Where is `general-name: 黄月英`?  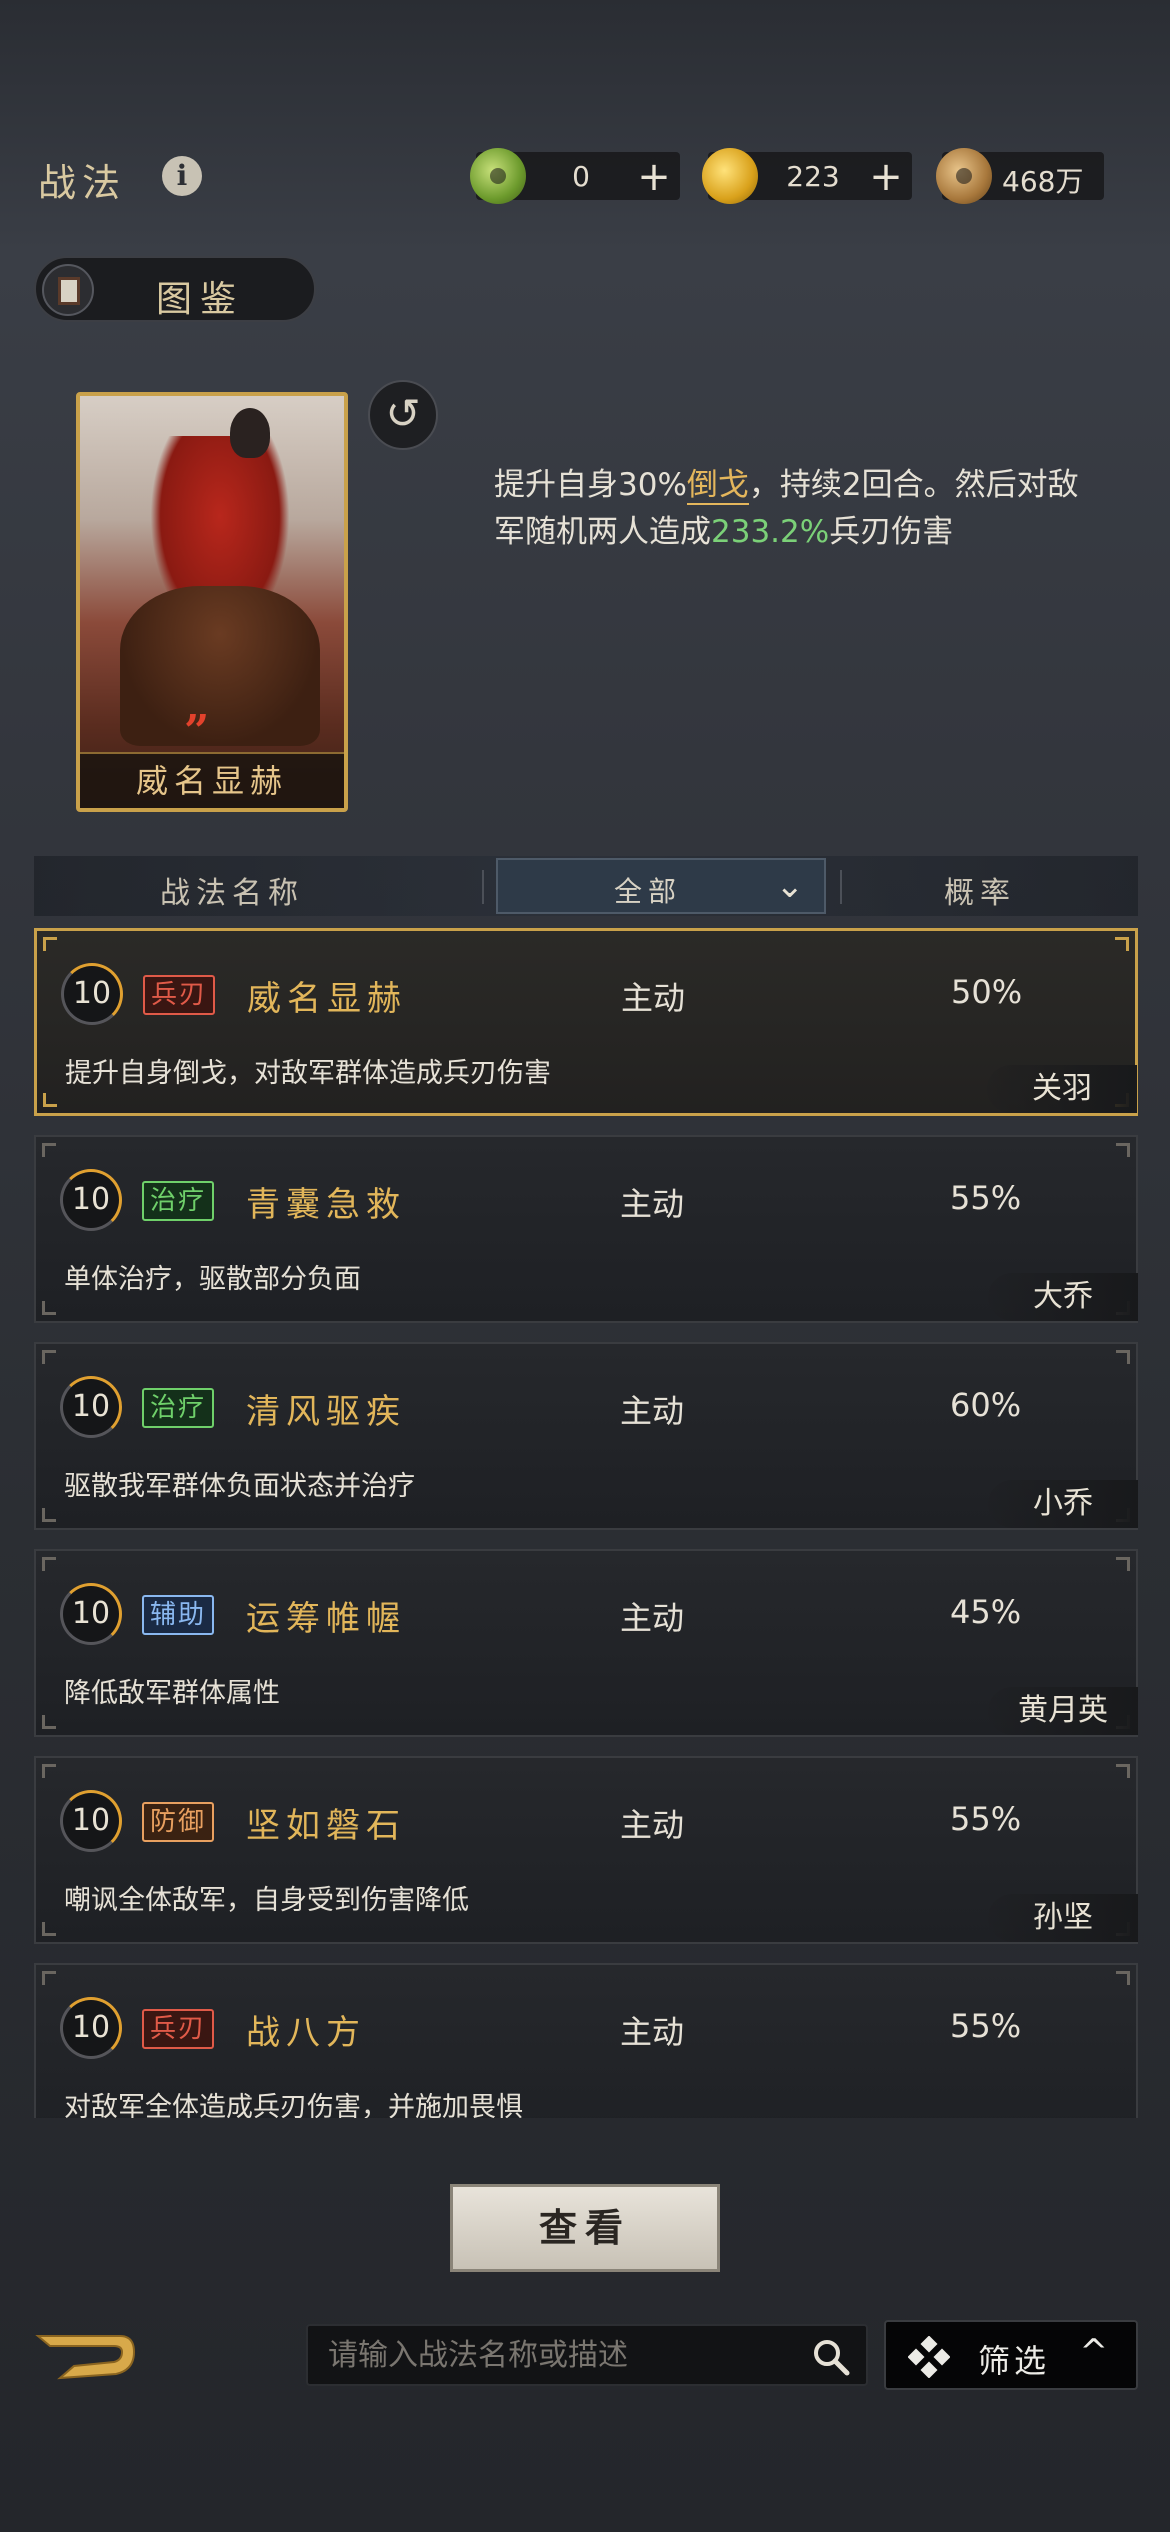
general-name: 黄月英 is located at coordinates (1063, 1711).